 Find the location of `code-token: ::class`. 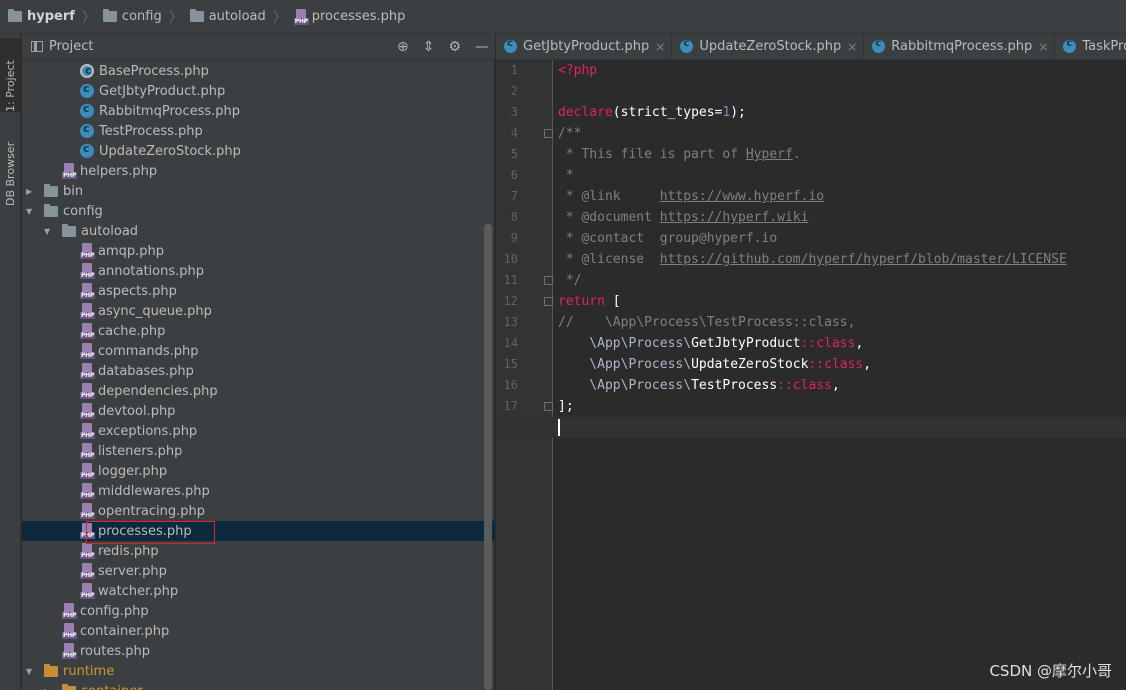

code-token: ::class is located at coordinates (828, 343).